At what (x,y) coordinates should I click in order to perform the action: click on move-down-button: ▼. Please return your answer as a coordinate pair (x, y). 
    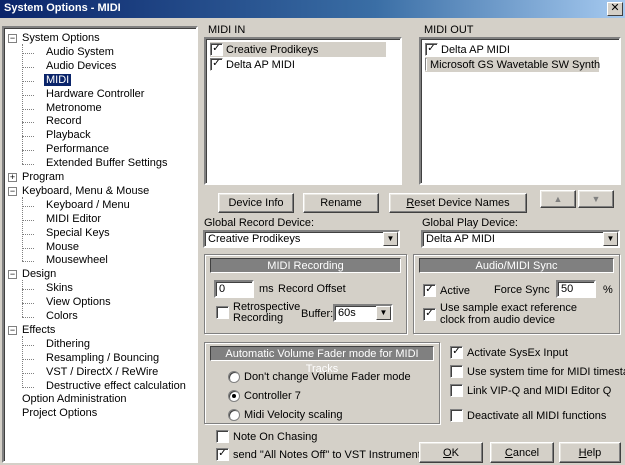
    Looking at the image, I should click on (596, 199).